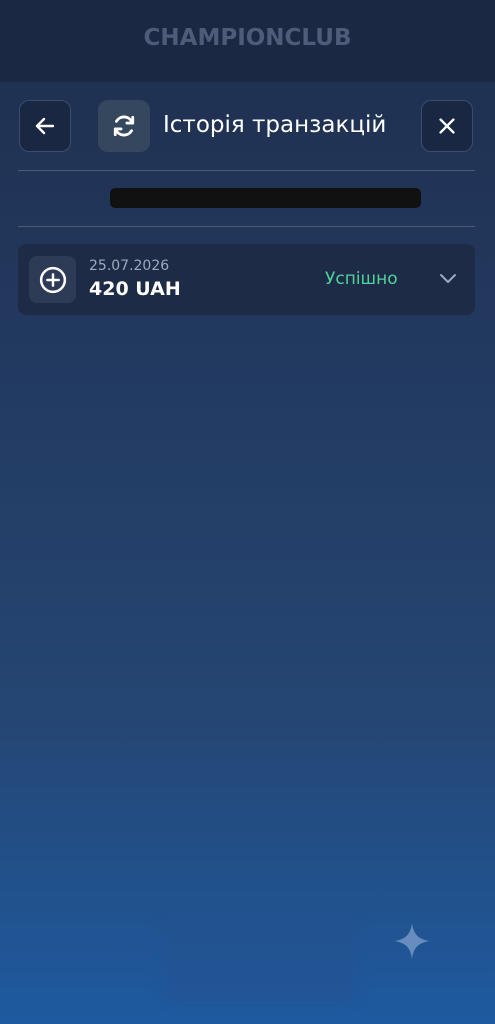 This screenshot has height=1024, width=495. I want to click on page-header: Історія транзакцій, so click(247, 127).